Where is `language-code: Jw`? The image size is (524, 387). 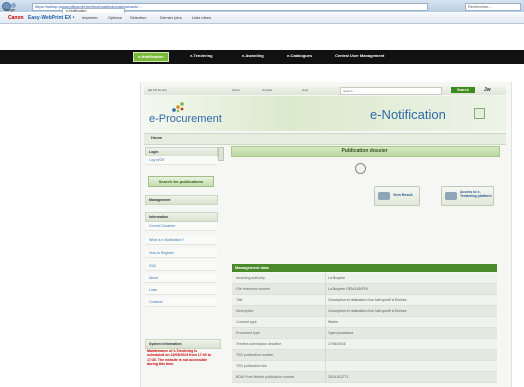 language-code: Jw is located at coordinates (487, 90).